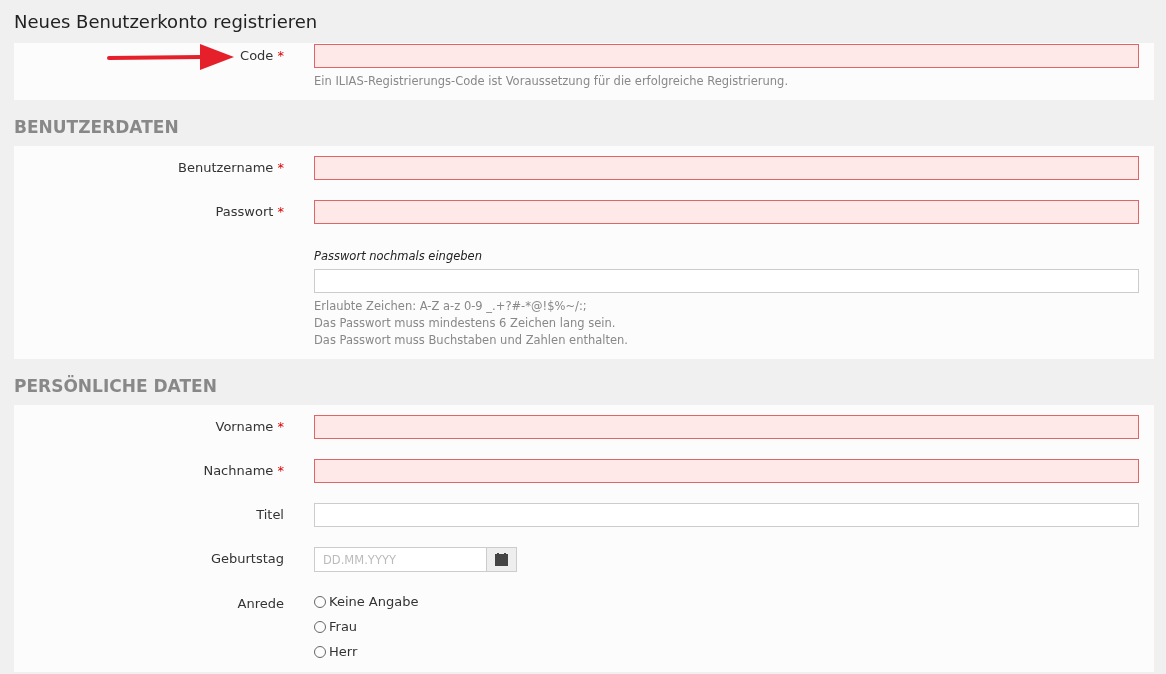 The width and height of the screenshot is (1166, 674). What do you see at coordinates (231, 167) in the screenshot?
I see `field-label: Benutzername *` at bounding box center [231, 167].